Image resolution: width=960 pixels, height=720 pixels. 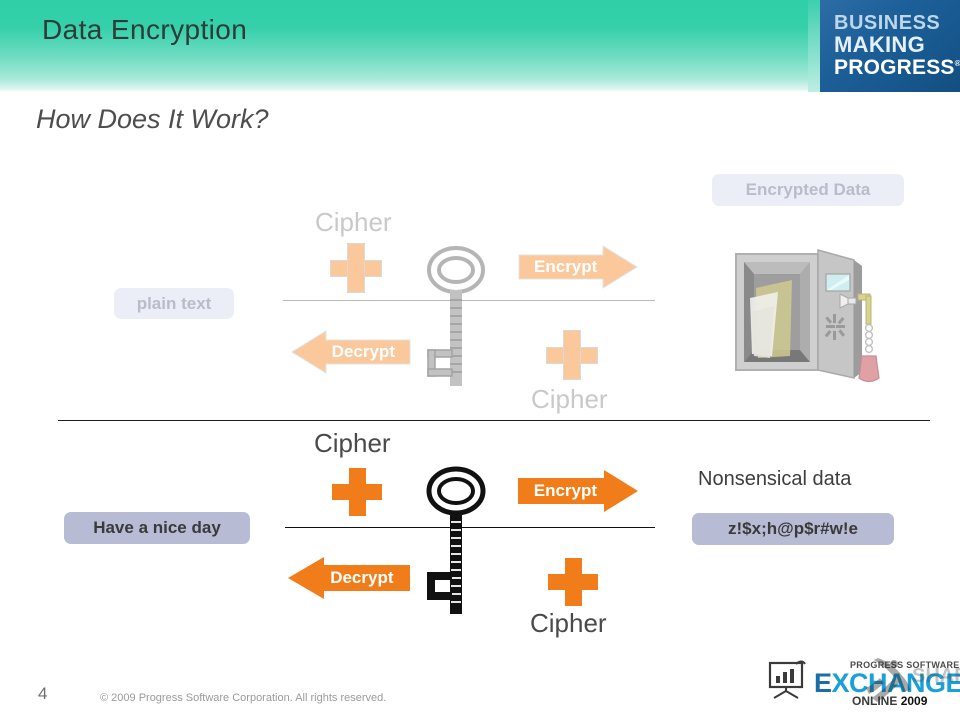 I want to click on brand-logo-line1: BUSINESS, so click(x=887, y=23).